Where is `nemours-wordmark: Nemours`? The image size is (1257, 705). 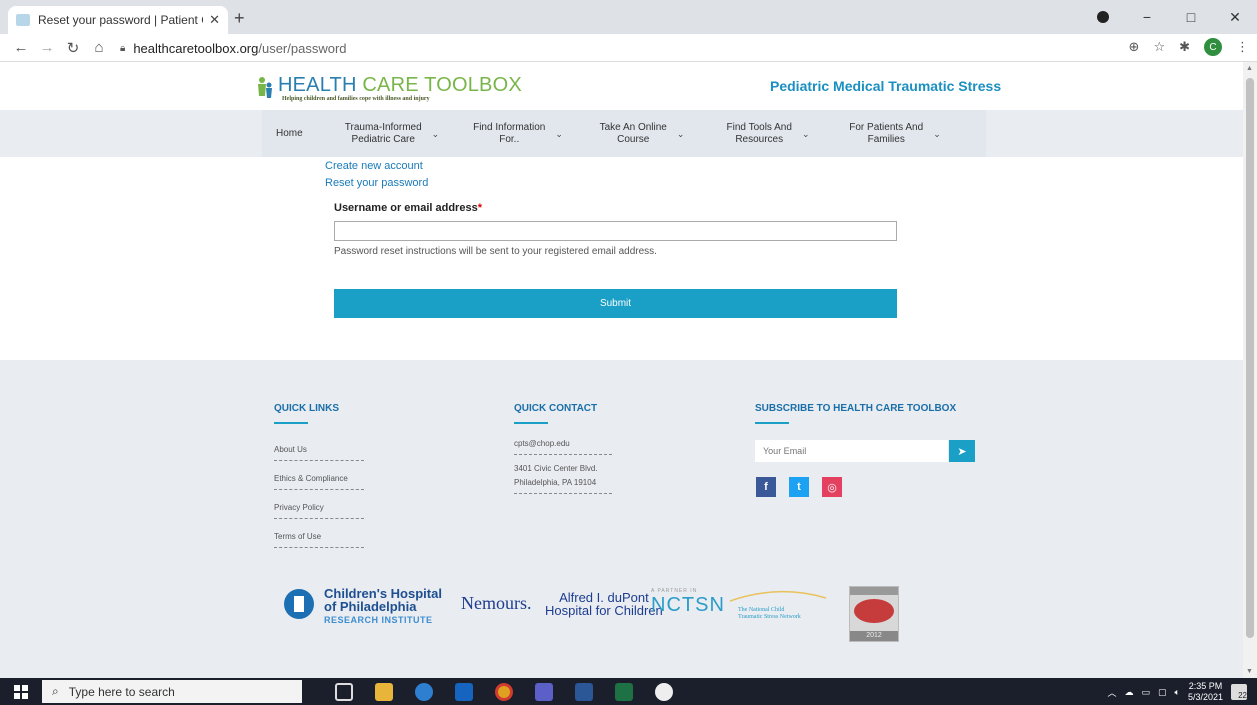 nemours-wordmark: Nemours is located at coordinates (494, 603).